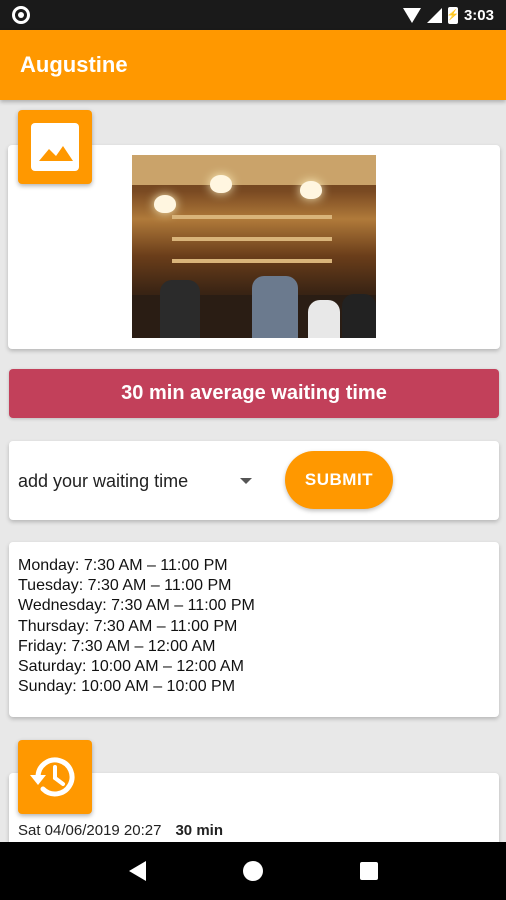 The image size is (506, 900). Describe the element at coordinates (434, 15) in the screenshot. I see `signal-icon` at that location.